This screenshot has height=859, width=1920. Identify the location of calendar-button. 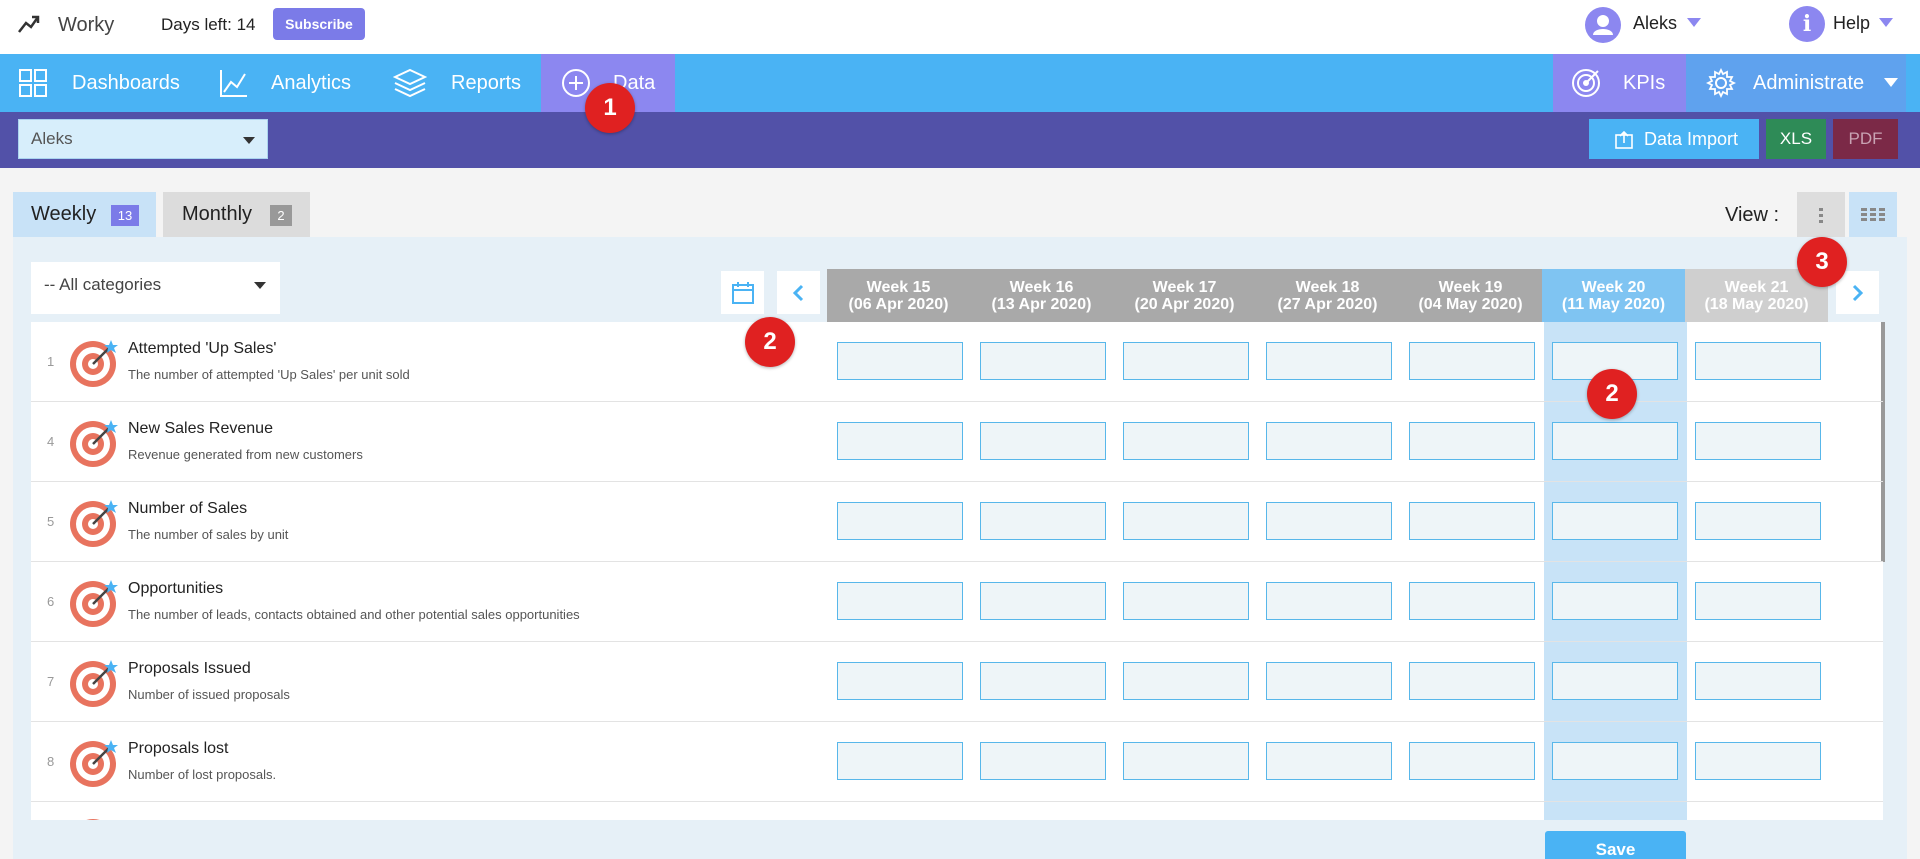
(742, 292).